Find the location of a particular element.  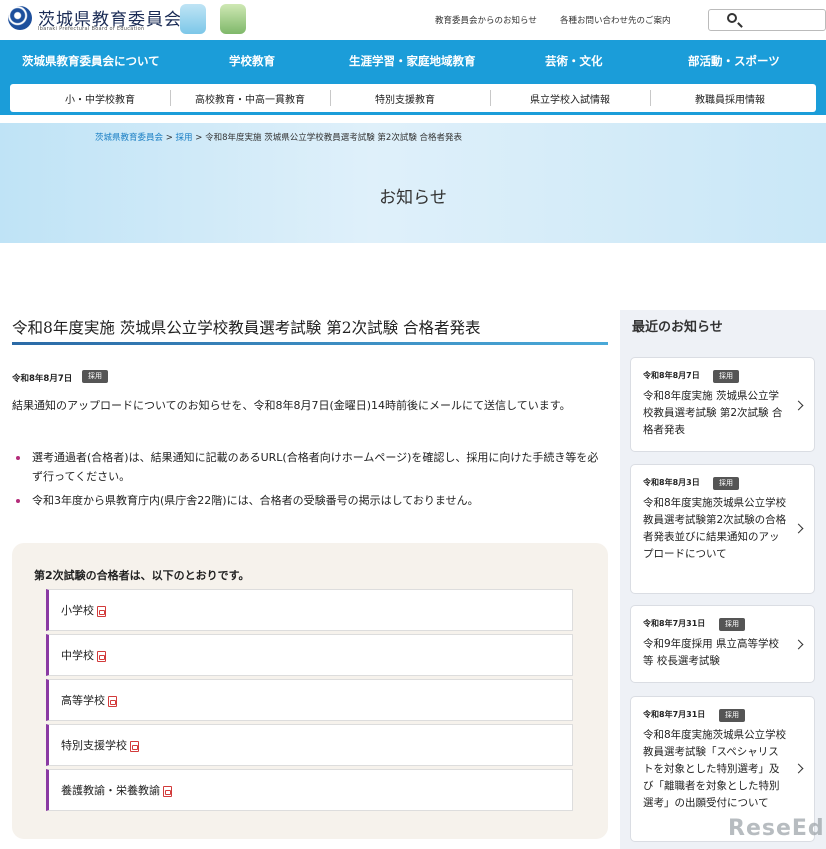

result-label: 小学校 is located at coordinates (77, 610).